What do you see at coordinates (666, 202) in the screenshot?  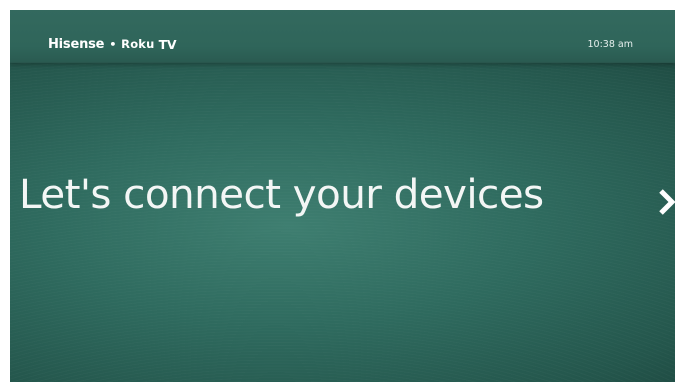 I see `chevron-right-icon` at bounding box center [666, 202].